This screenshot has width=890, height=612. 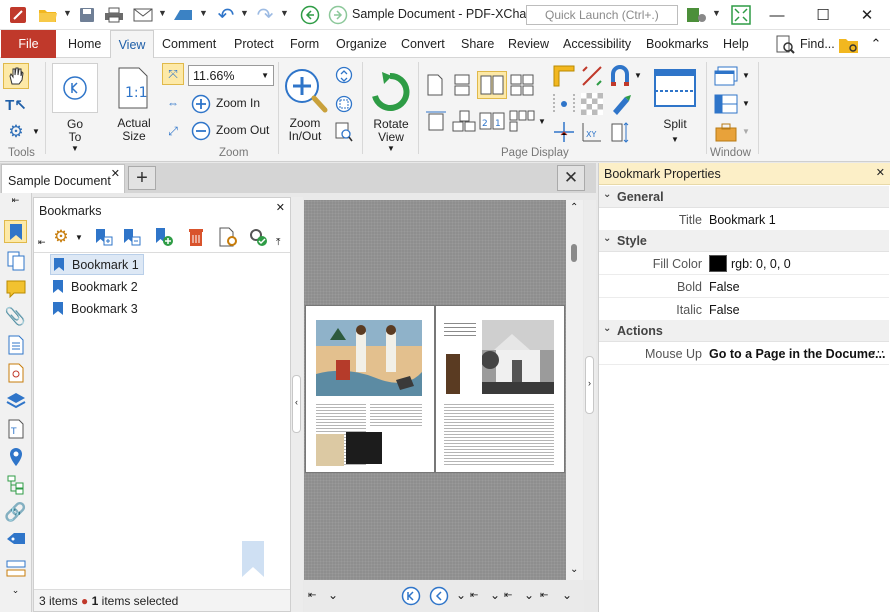 What do you see at coordinates (84, 44) in the screenshot?
I see `tab-home: Home` at bounding box center [84, 44].